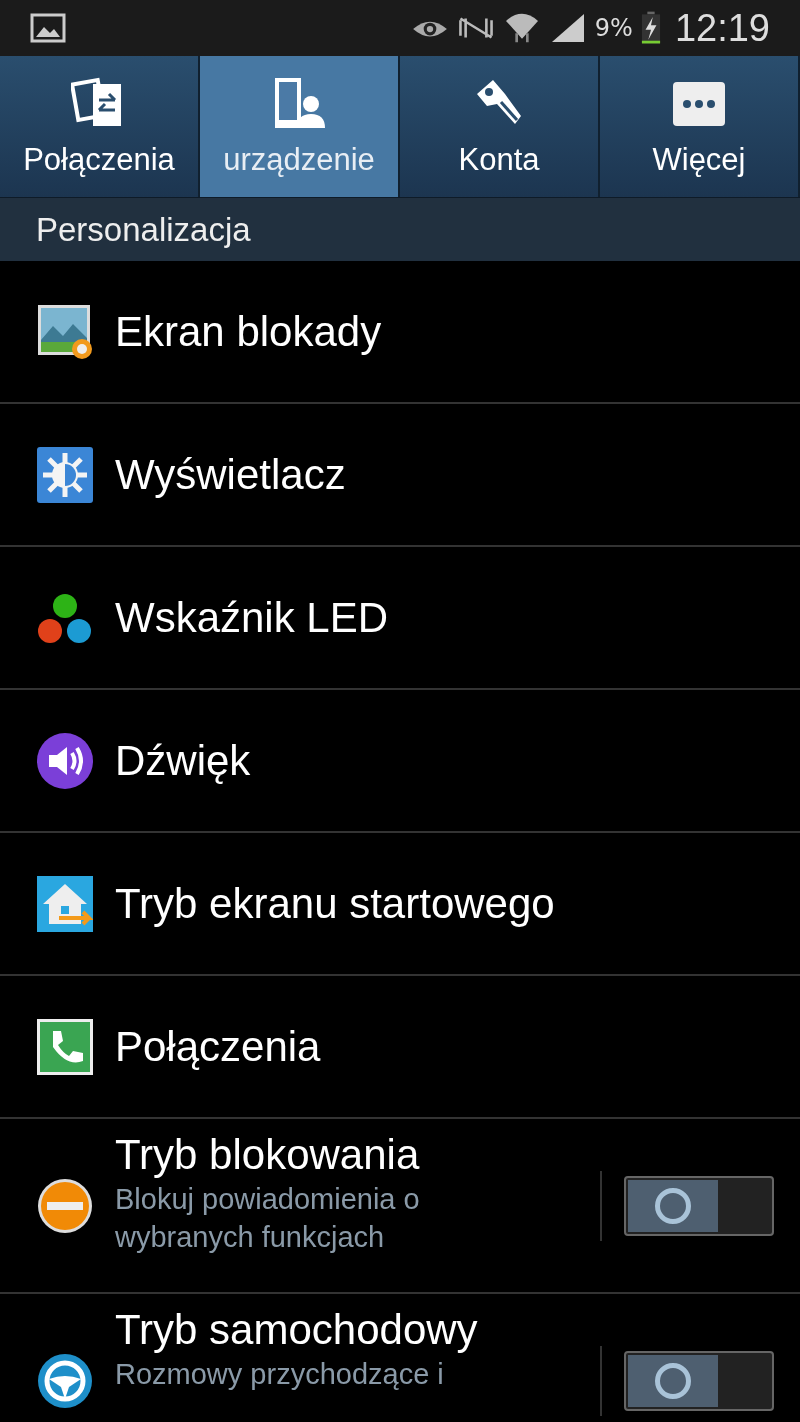  What do you see at coordinates (65, 760) in the screenshot?
I see `speaker-icon` at bounding box center [65, 760].